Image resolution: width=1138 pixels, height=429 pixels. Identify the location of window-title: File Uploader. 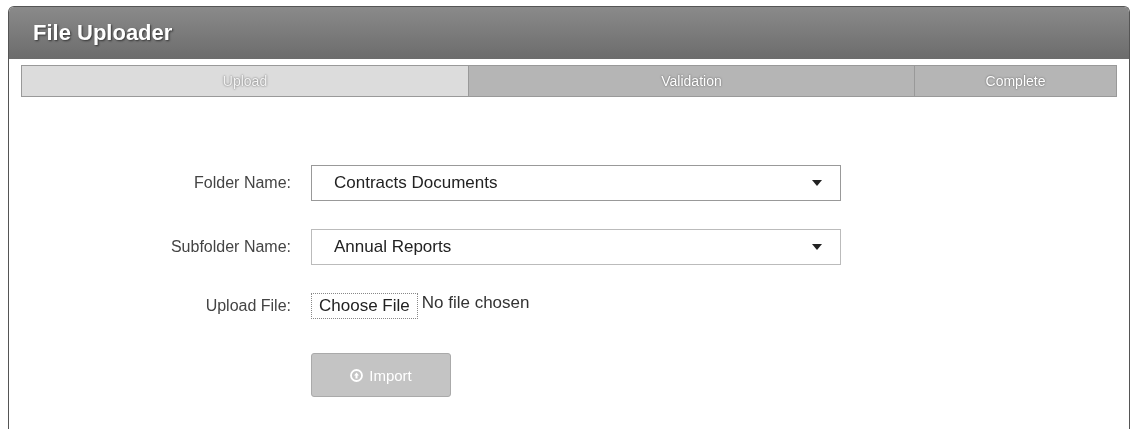
(569, 33).